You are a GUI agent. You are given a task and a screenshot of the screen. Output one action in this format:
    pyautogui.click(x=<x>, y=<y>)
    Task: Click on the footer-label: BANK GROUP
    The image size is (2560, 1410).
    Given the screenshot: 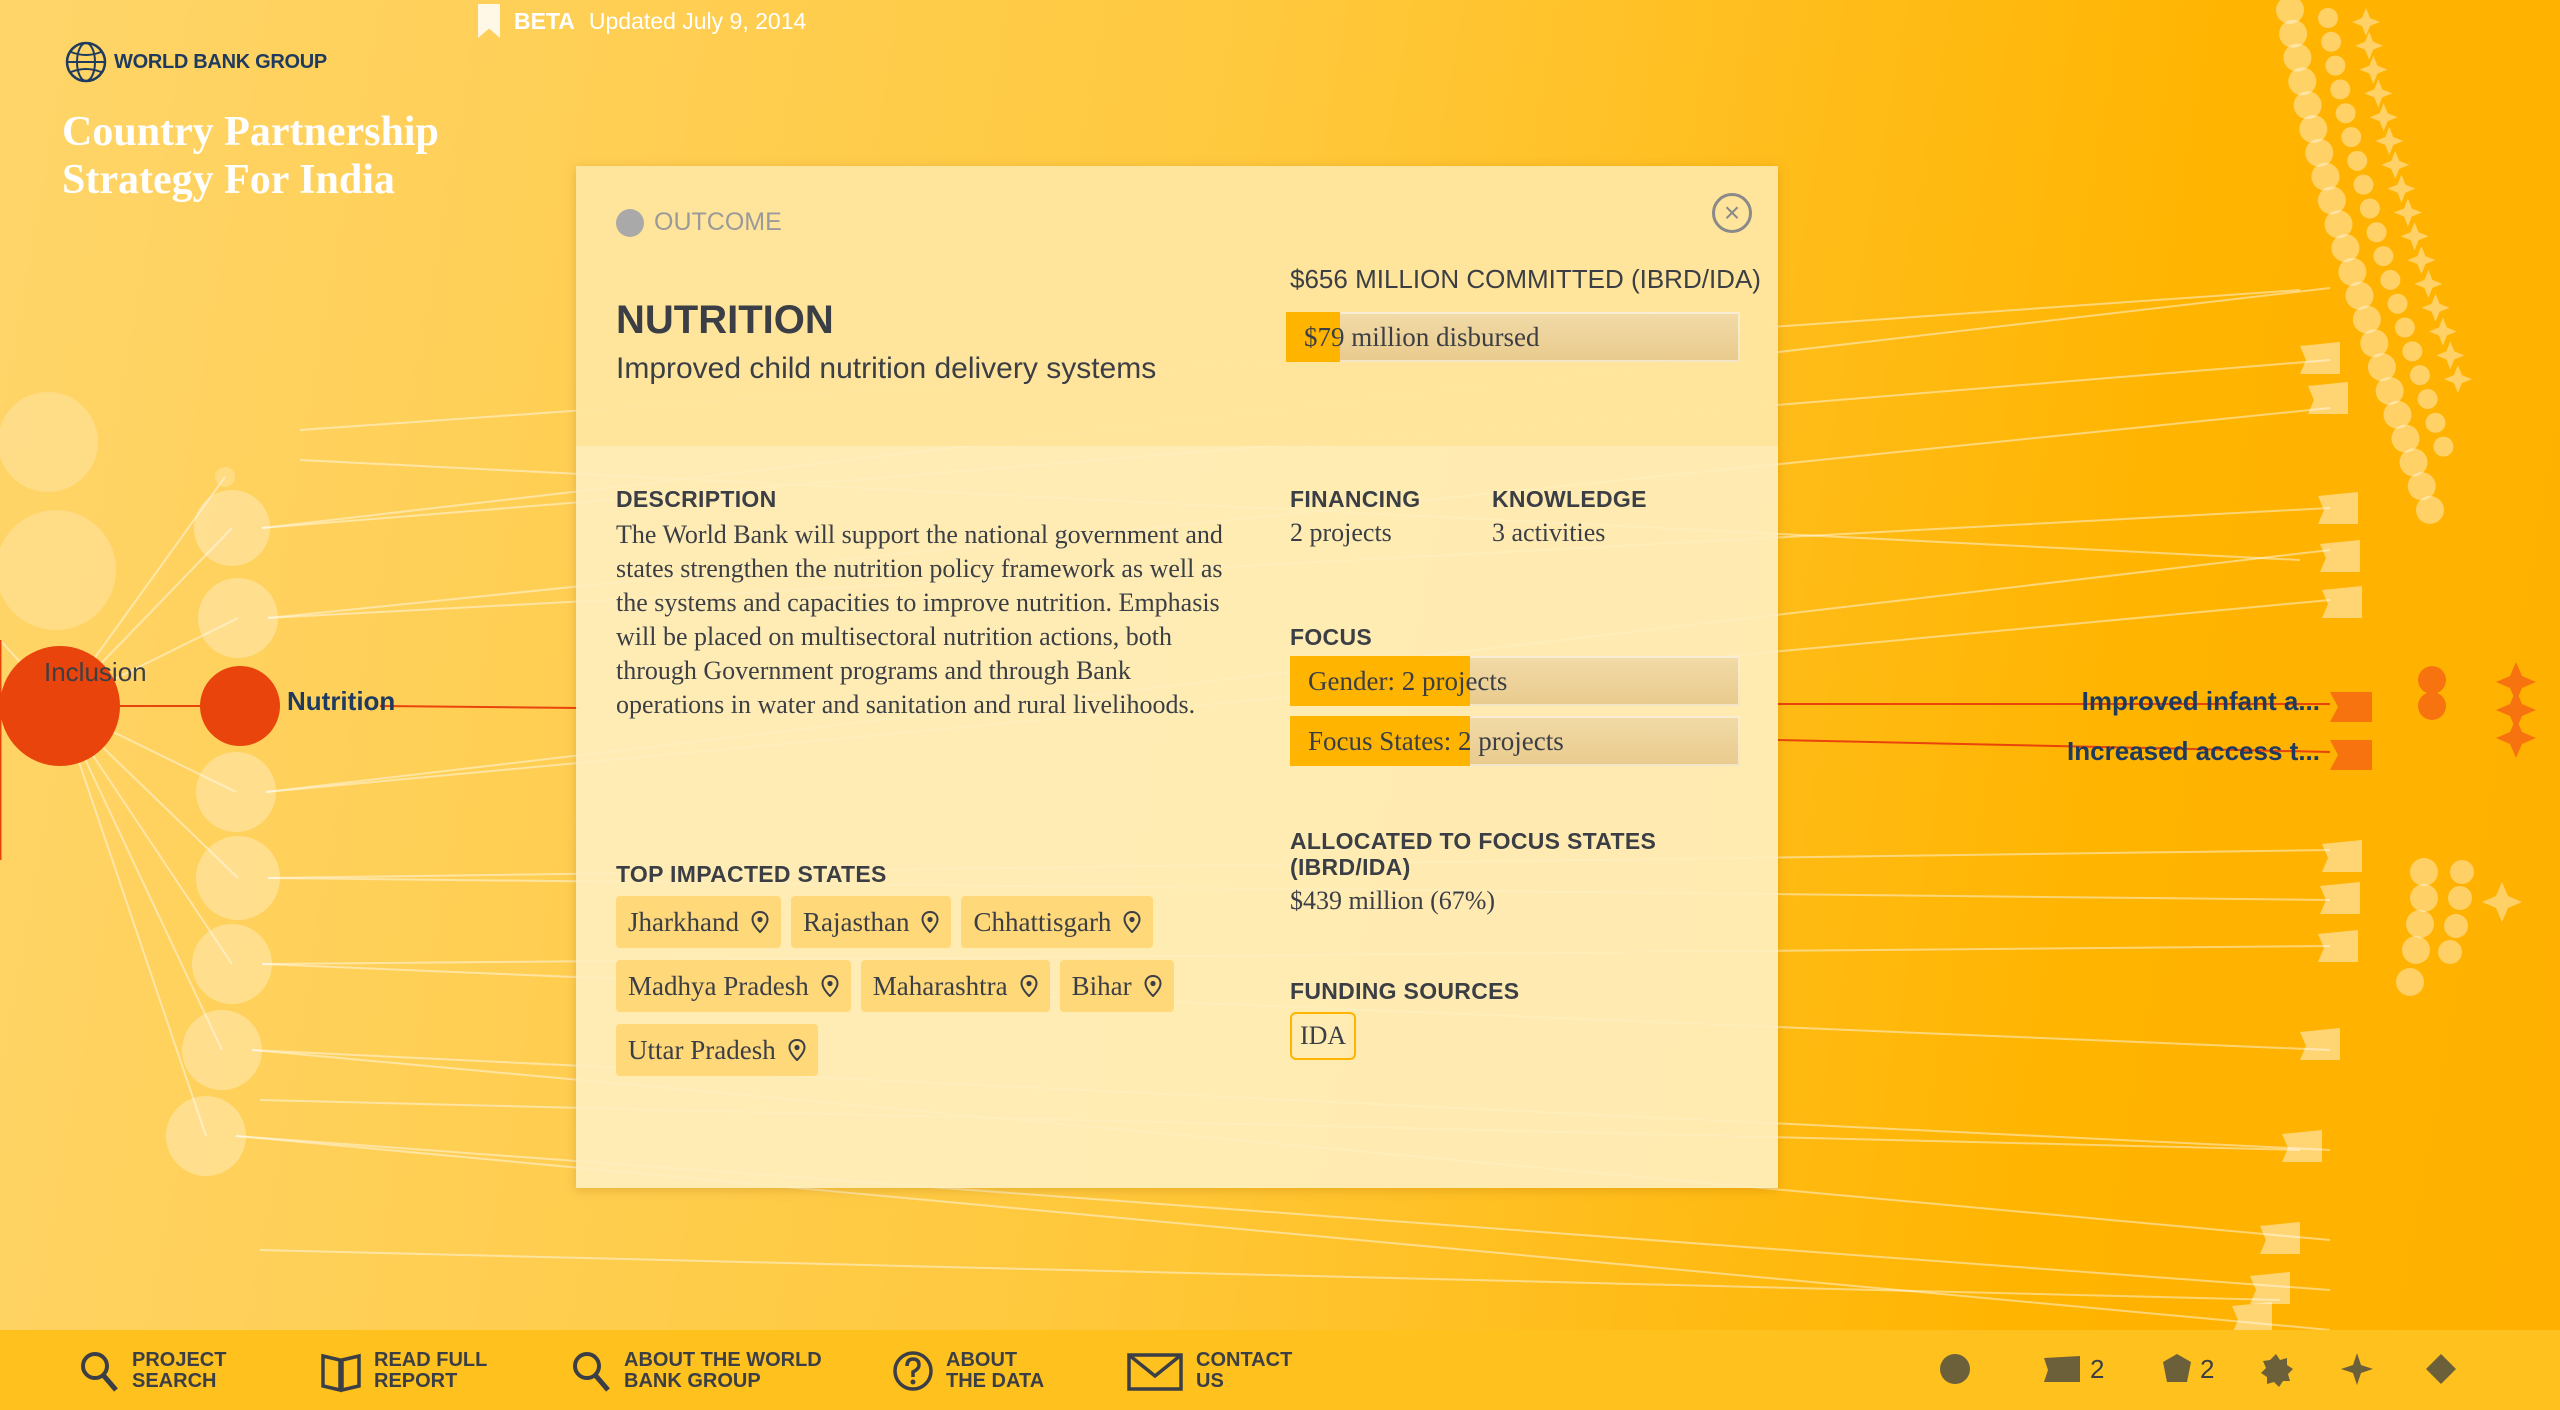 What is the action you would take?
    pyautogui.click(x=692, y=1381)
    